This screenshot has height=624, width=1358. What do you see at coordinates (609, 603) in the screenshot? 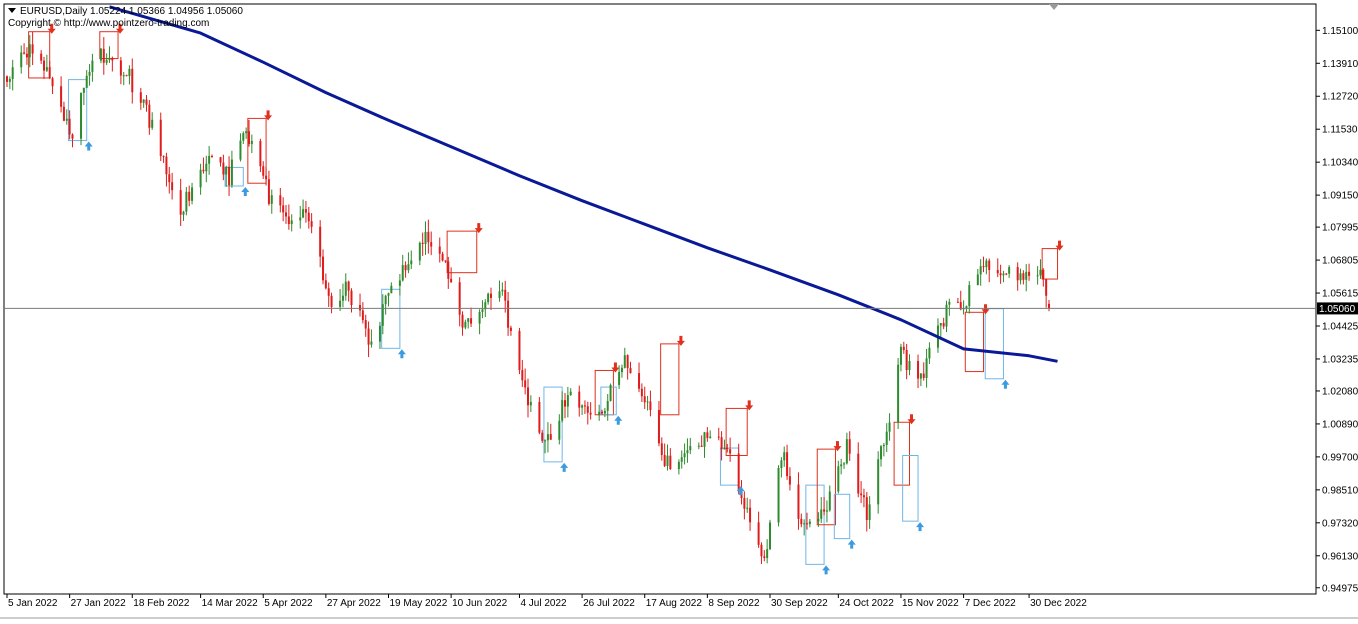
I see `x-tick-label: 26 Jul 2022` at bounding box center [609, 603].